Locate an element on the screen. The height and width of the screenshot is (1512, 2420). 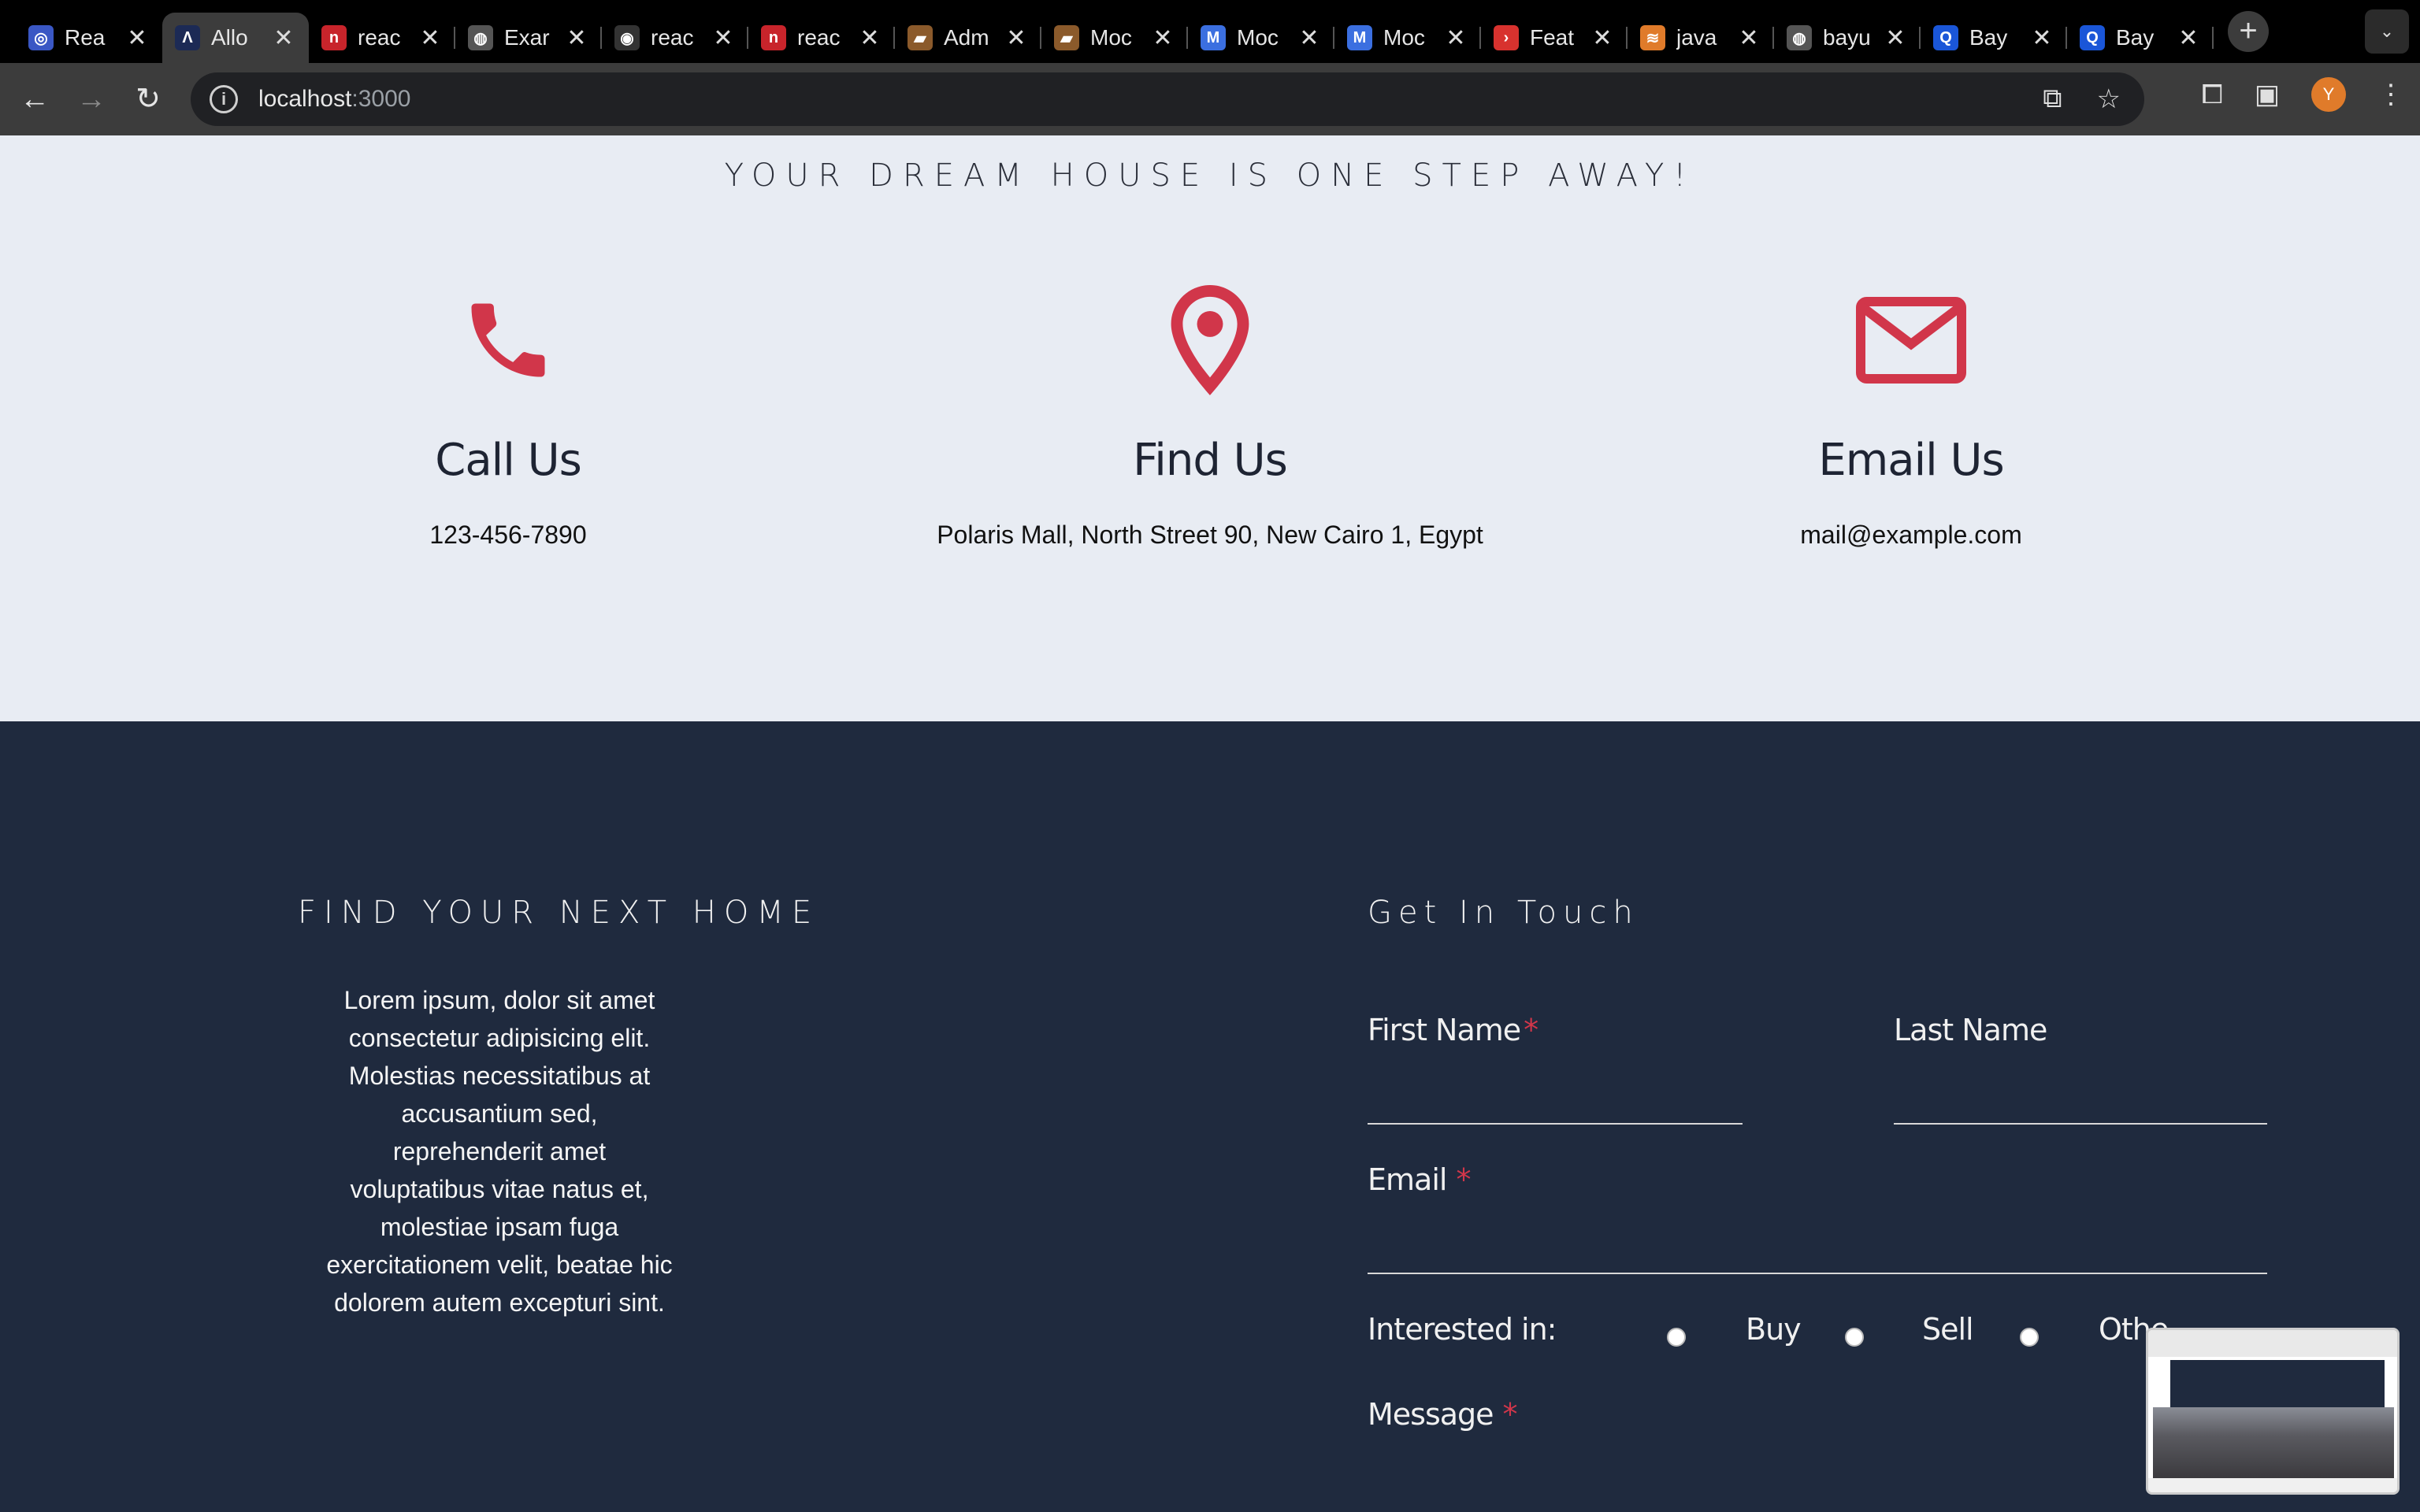
tab-favicon-icon: Λ is located at coordinates (187, 37).